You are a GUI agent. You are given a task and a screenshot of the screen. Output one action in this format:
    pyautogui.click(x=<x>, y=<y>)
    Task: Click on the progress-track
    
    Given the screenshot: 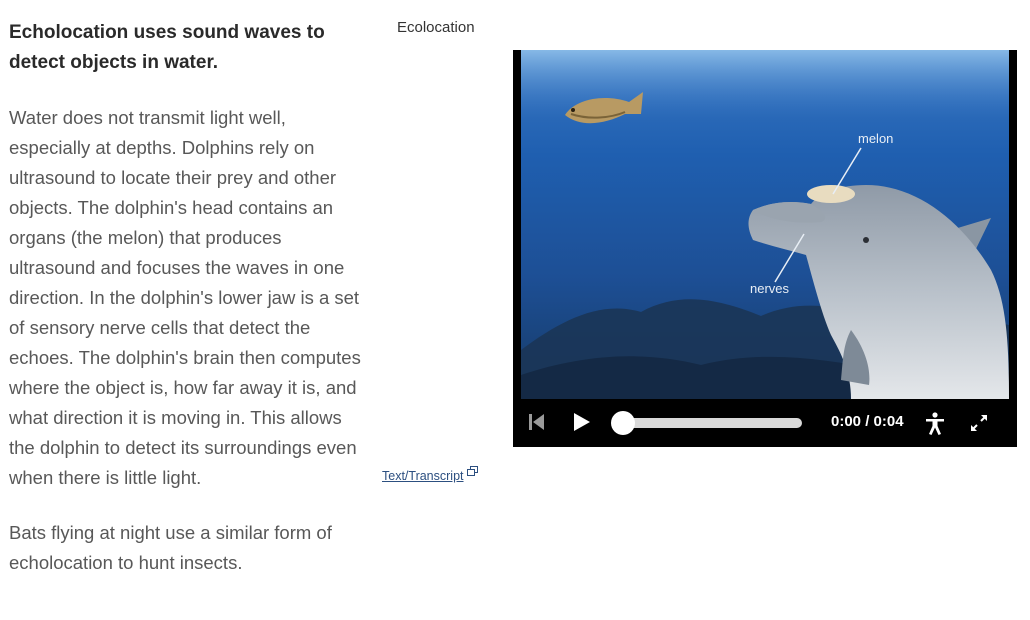 What is the action you would take?
    pyautogui.click(x=712, y=423)
    